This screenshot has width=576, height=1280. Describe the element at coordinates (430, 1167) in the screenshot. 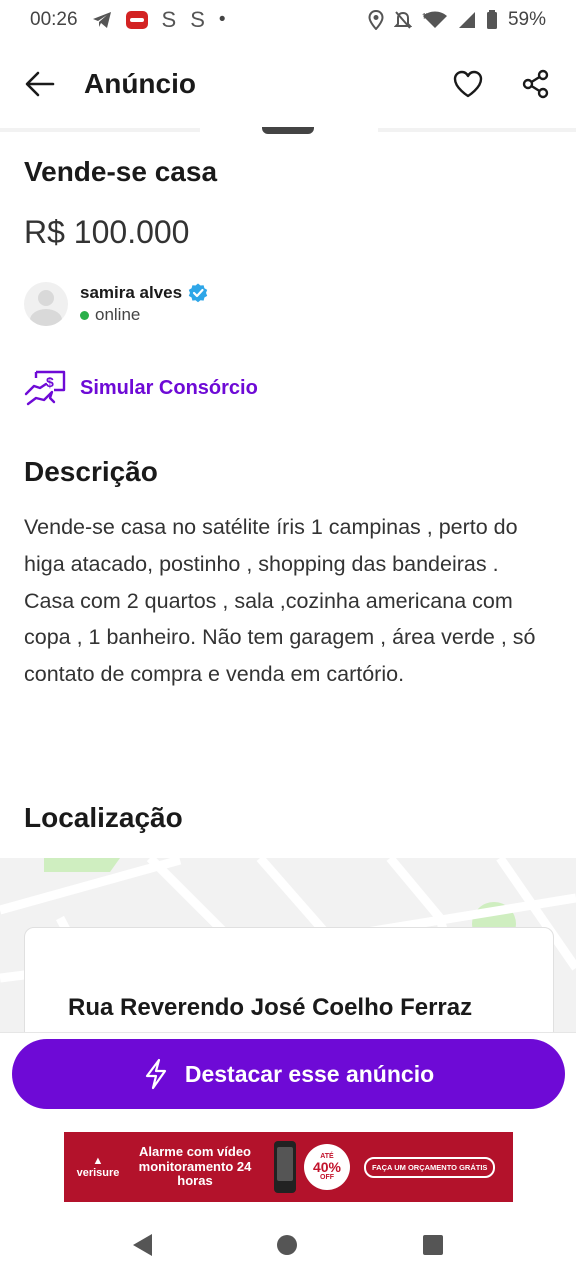

I see `banner-cta-button: FAÇA UM ORÇAMENTO GRÁTIS` at that location.